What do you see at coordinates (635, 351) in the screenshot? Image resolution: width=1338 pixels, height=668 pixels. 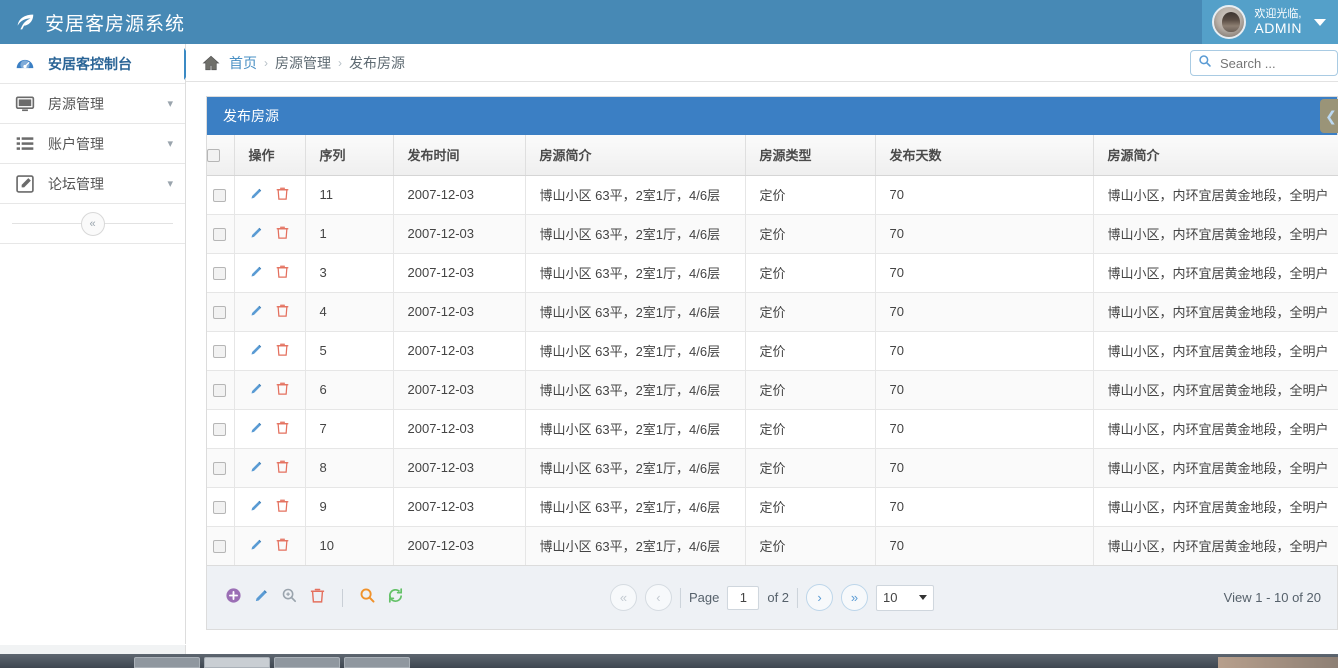 I see `row-description: 博山小区 63平，2室1厅，4/6层` at bounding box center [635, 351].